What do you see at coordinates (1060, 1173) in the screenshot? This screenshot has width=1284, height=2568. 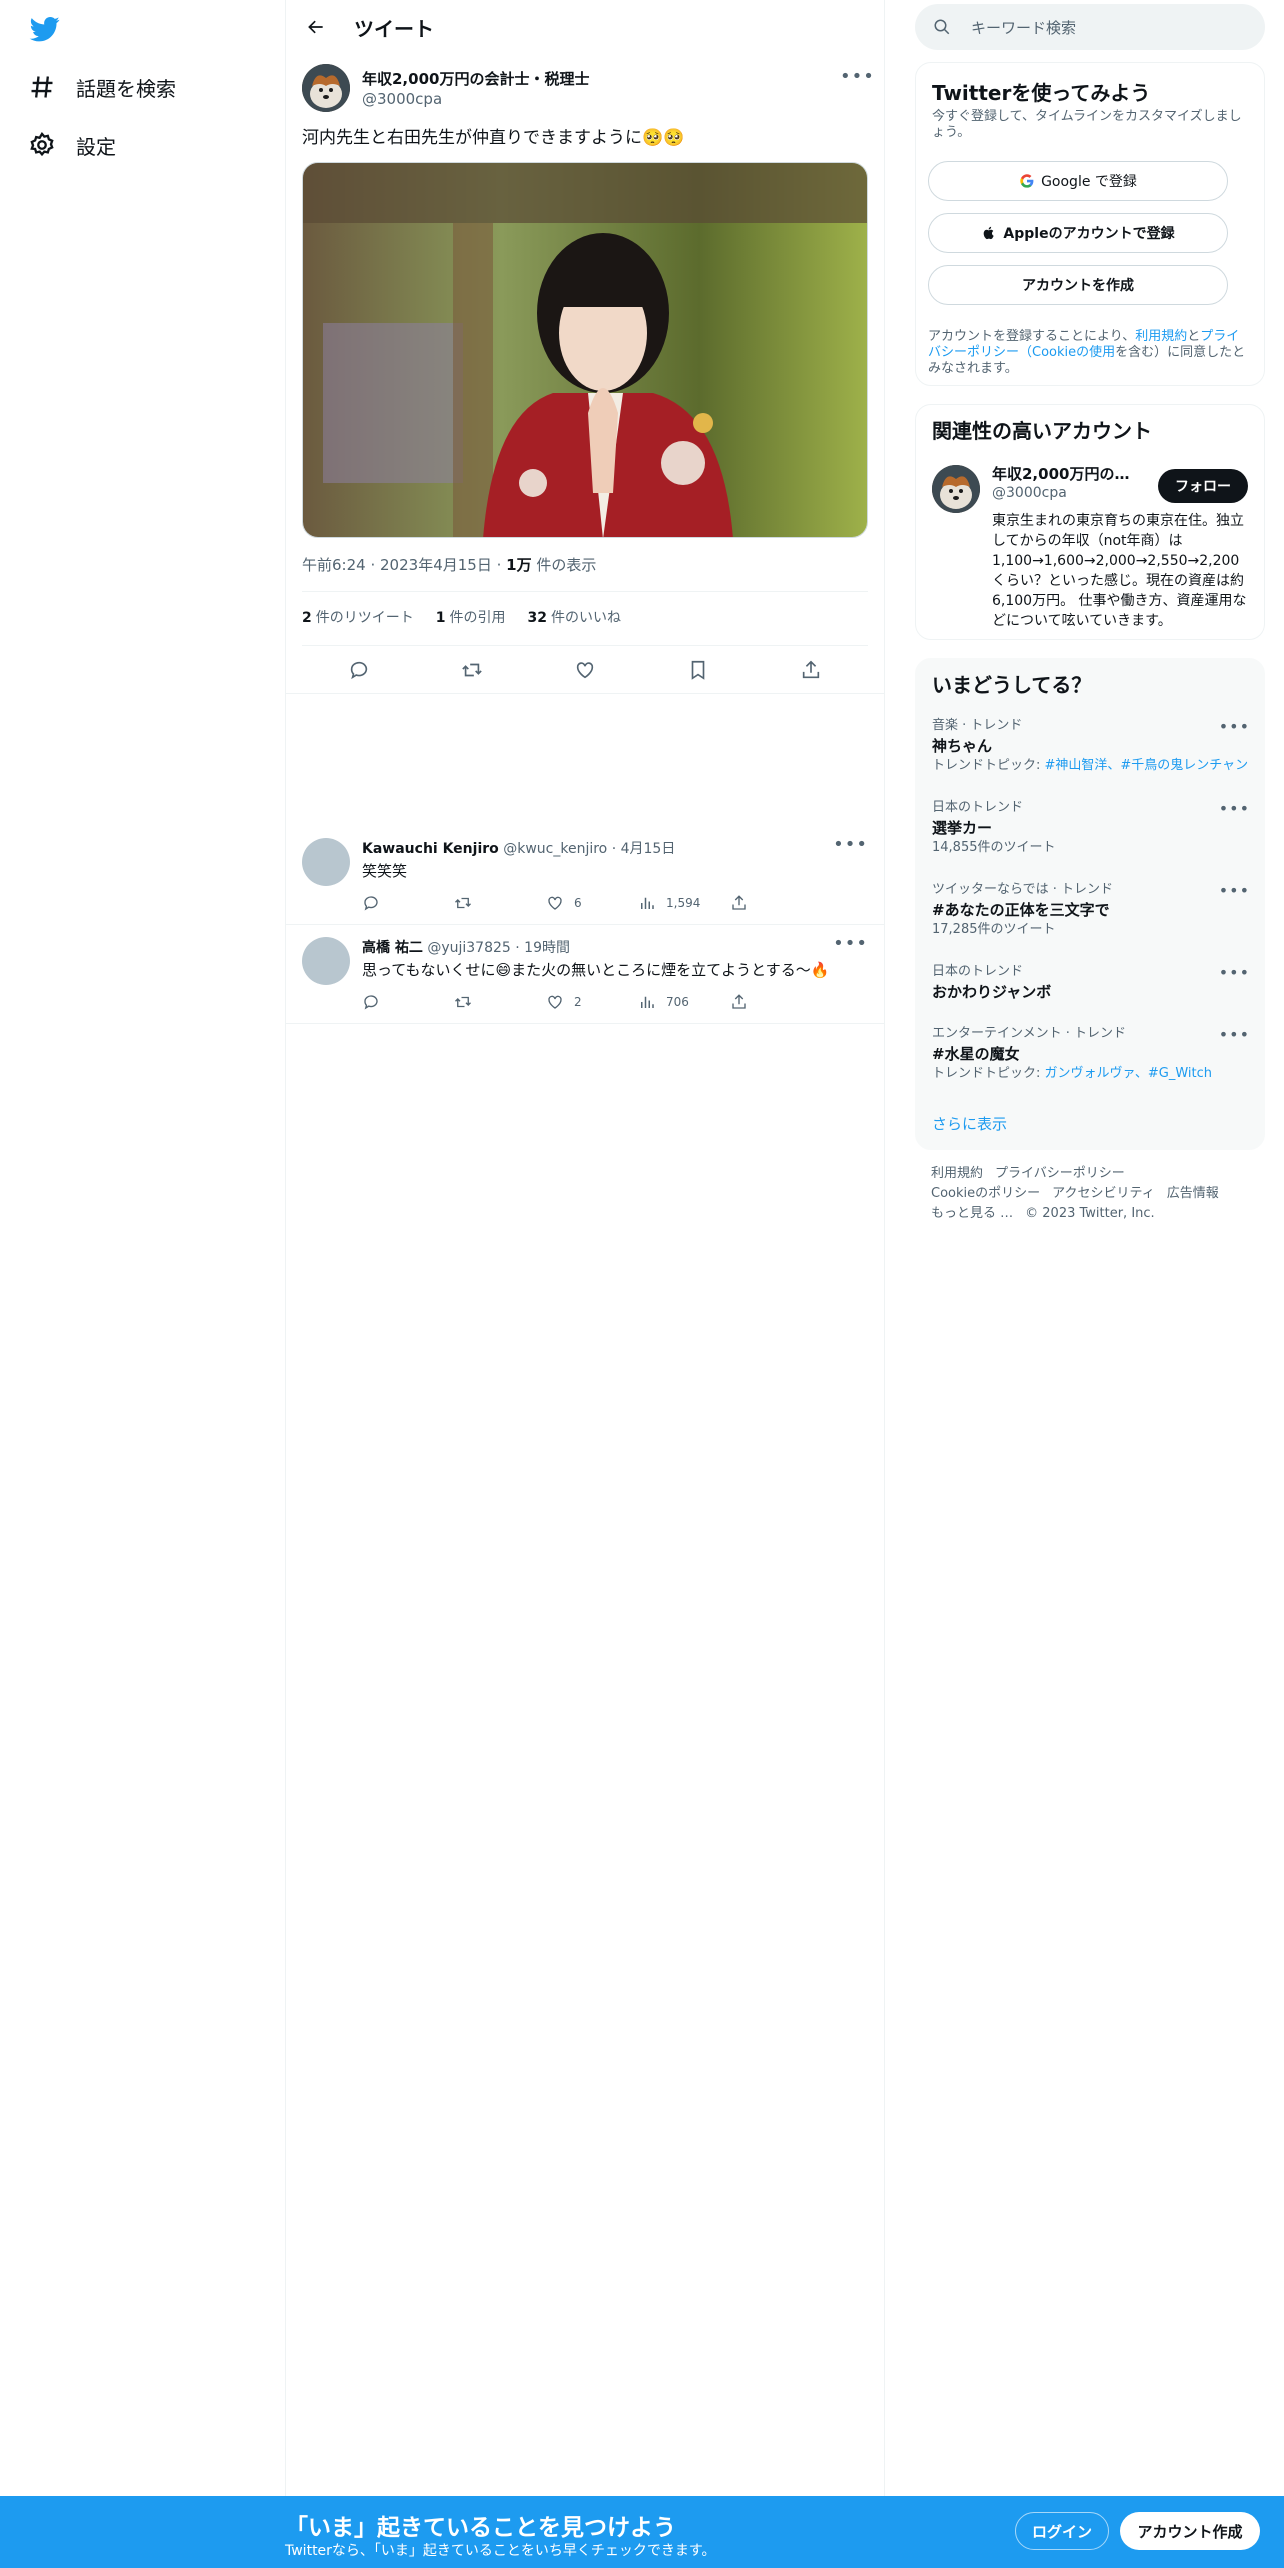 I see `footer-privacy-link: プライバシーポリシー` at bounding box center [1060, 1173].